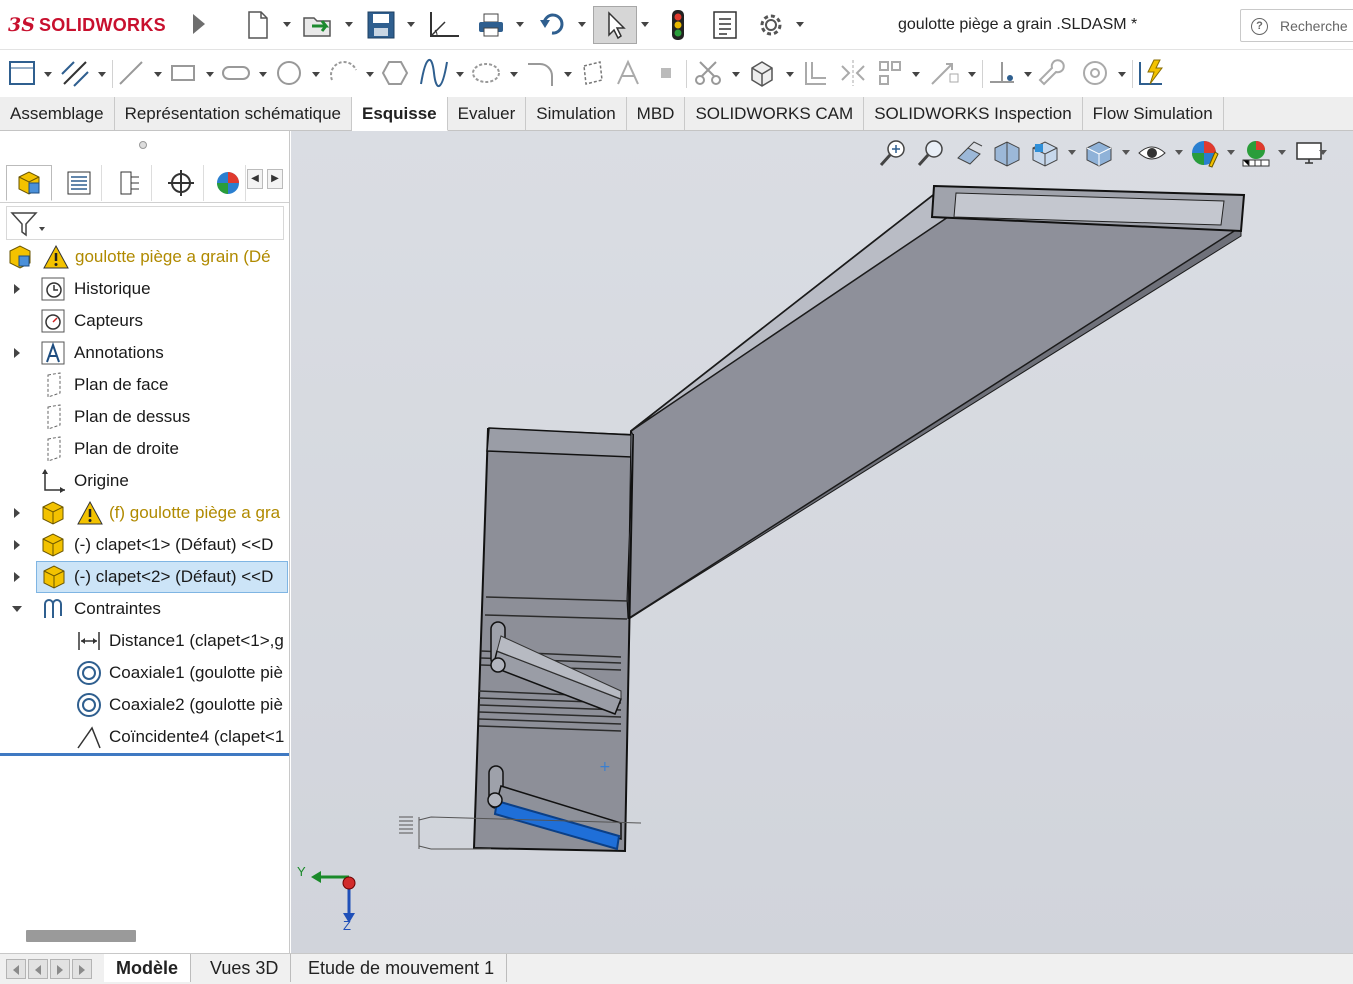 Image resolution: width=1353 pixels, height=984 pixels. I want to click on help-icon: ?, so click(1259, 26).